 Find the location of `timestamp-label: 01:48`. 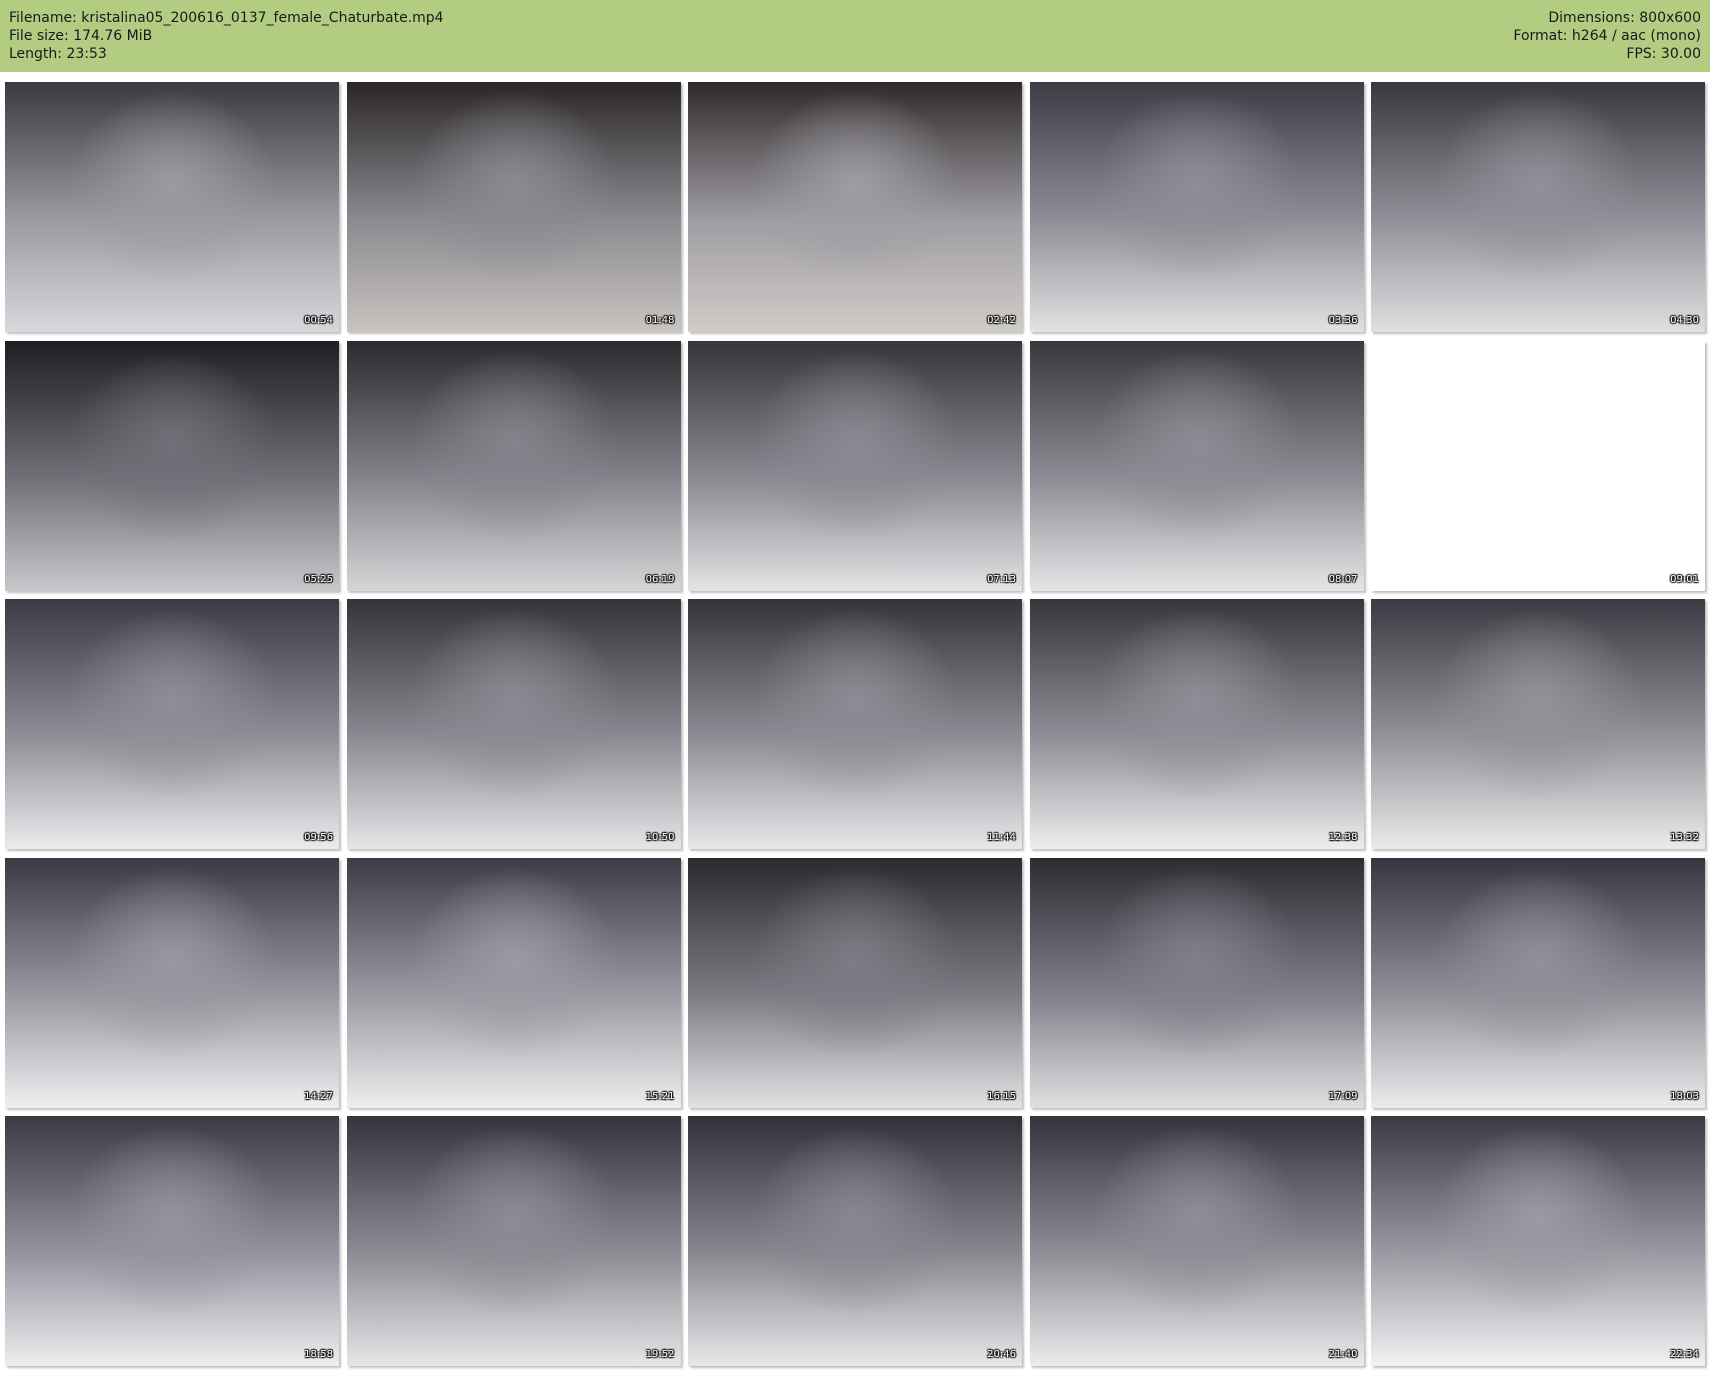

timestamp-label: 01:48 is located at coordinates (660, 320).